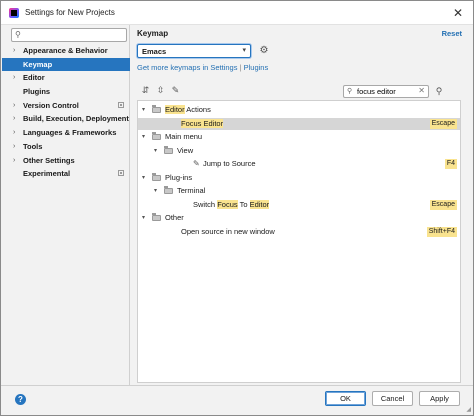 The width and height of the screenshot is (474, 416). I want to click on sidebar-item-label: Version Control, so click(51, 105).